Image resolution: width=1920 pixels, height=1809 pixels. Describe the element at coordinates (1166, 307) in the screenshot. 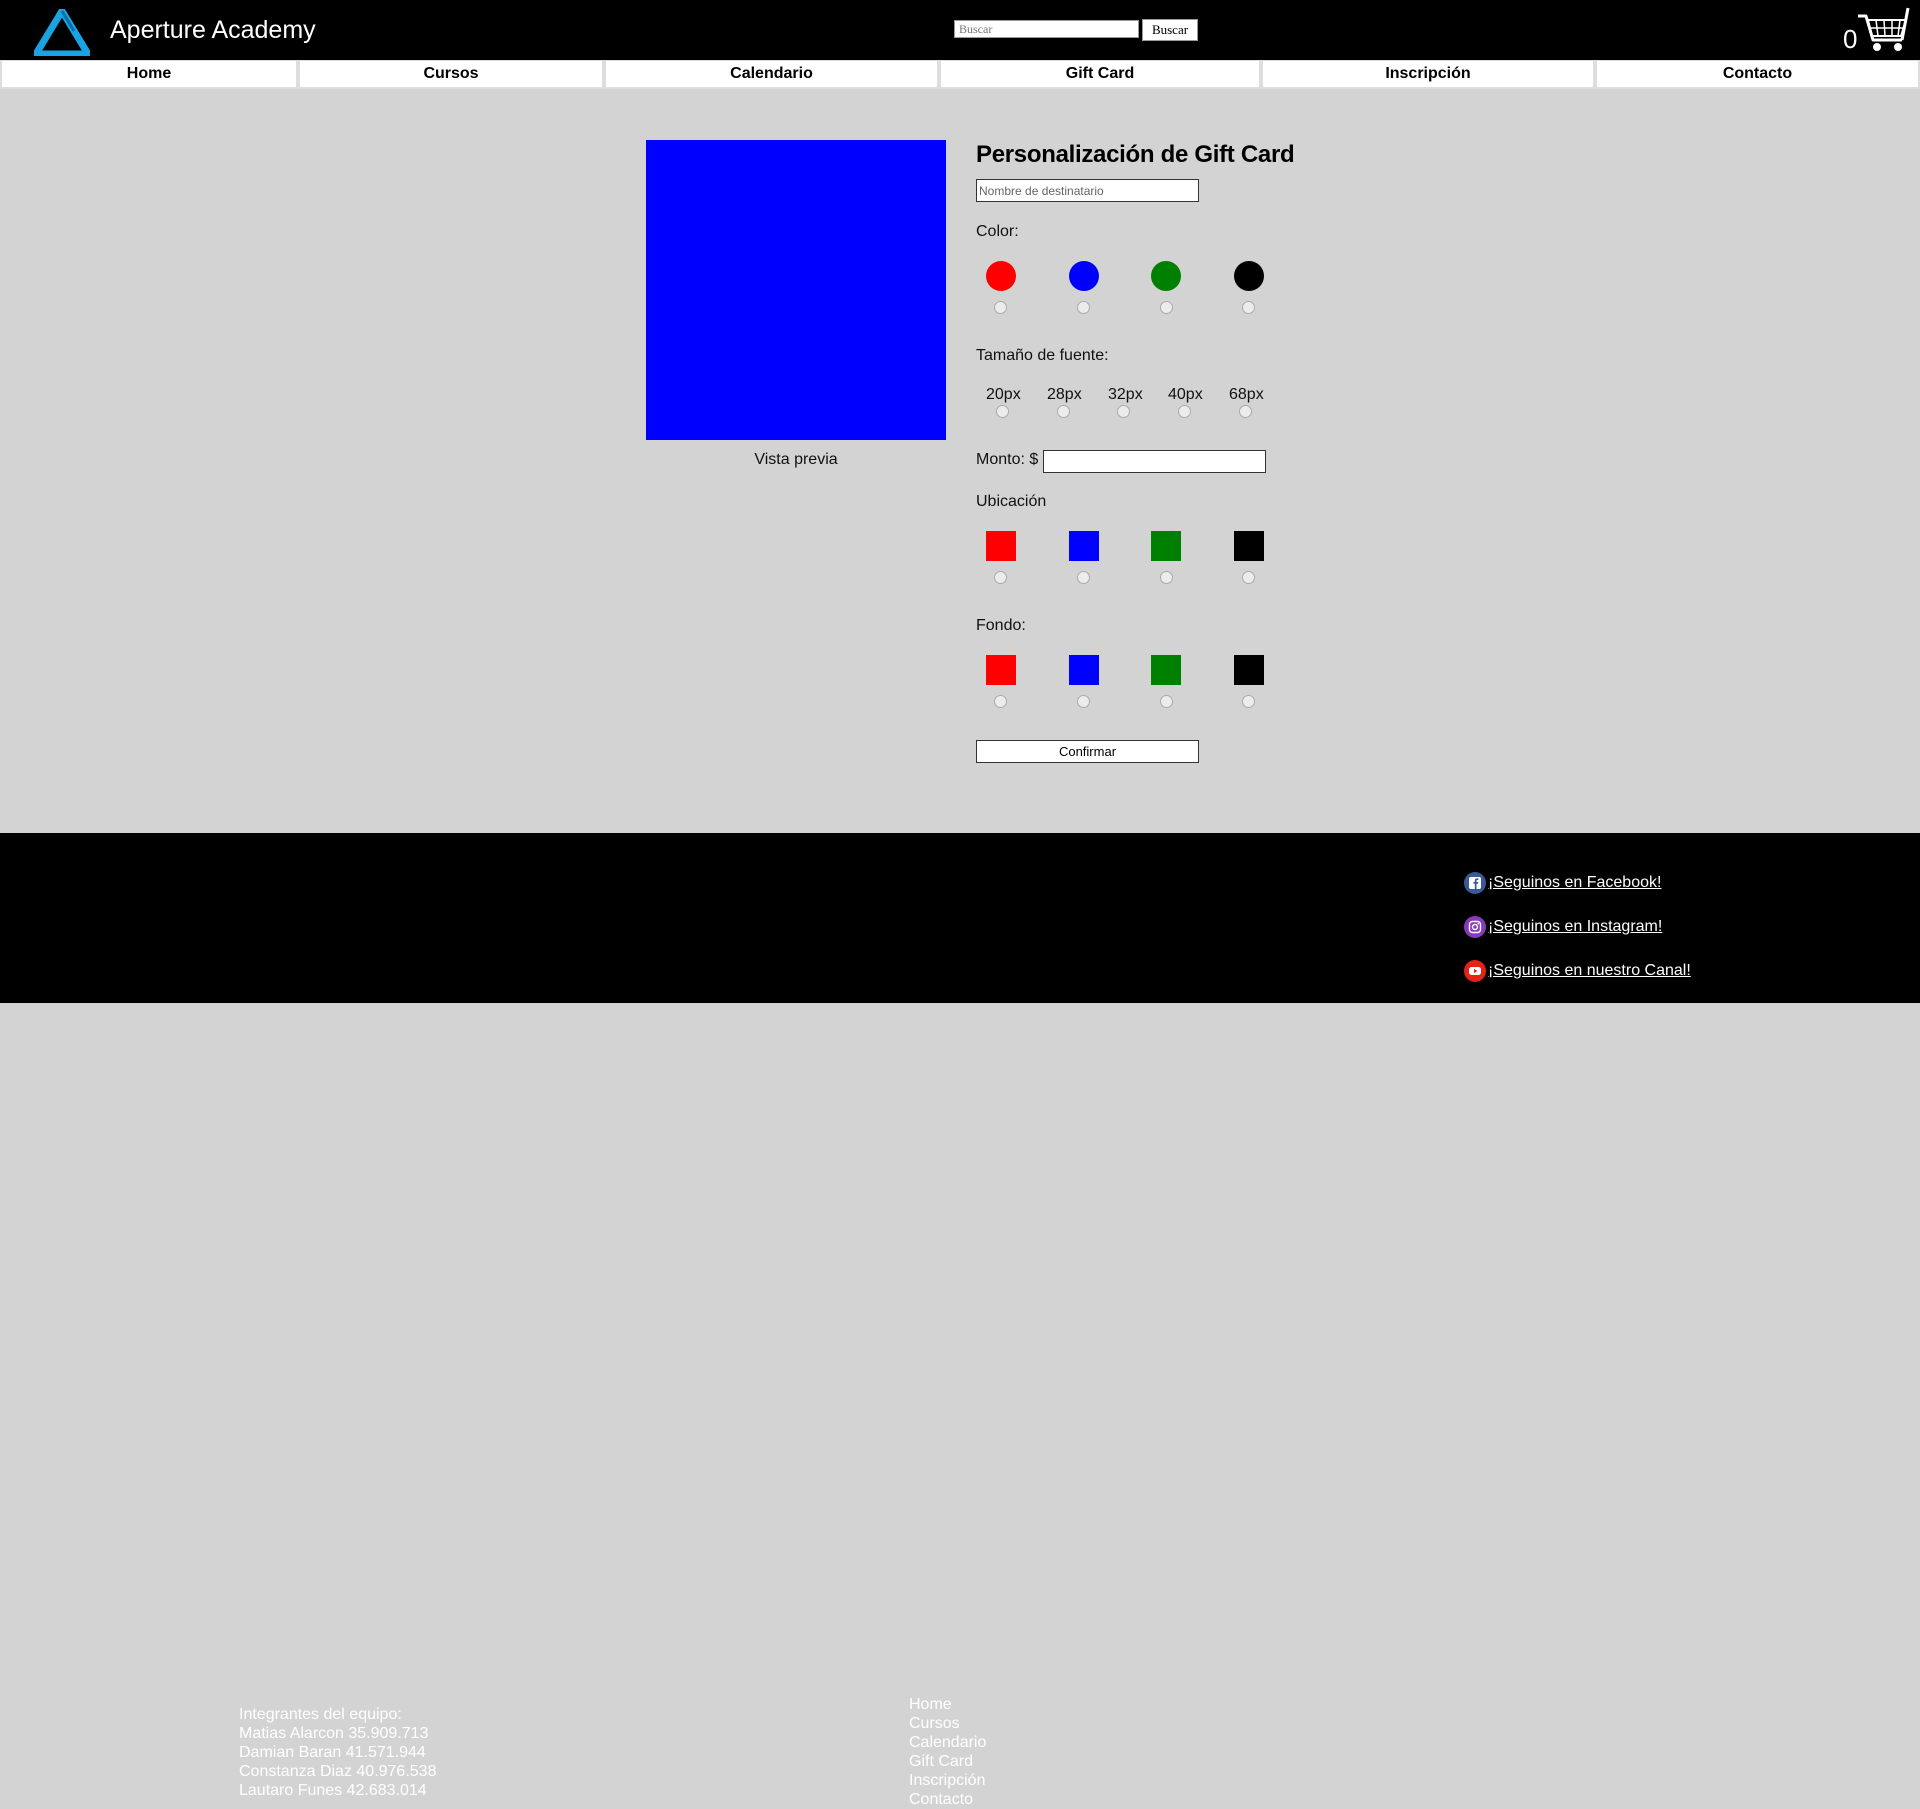

I see `color-radio-green` at that location.